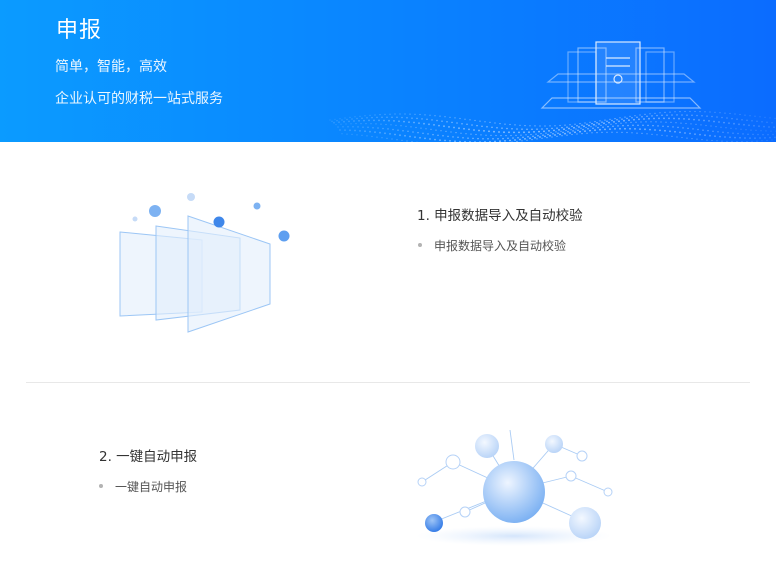 The height and width of the screenshot is (568, 776). I want to click on section-divider, so click(388, 382).